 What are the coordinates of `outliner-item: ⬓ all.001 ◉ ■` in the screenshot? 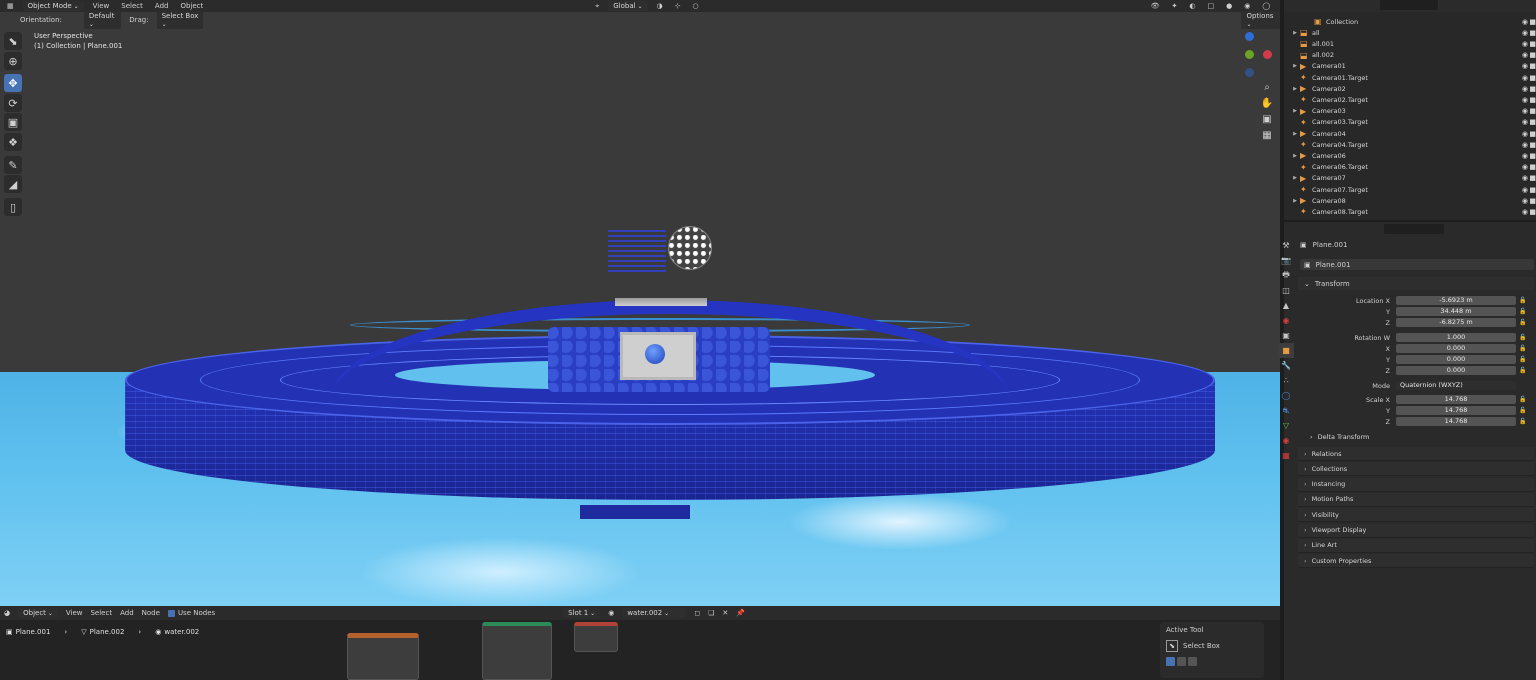 It's located at (1410, 43).